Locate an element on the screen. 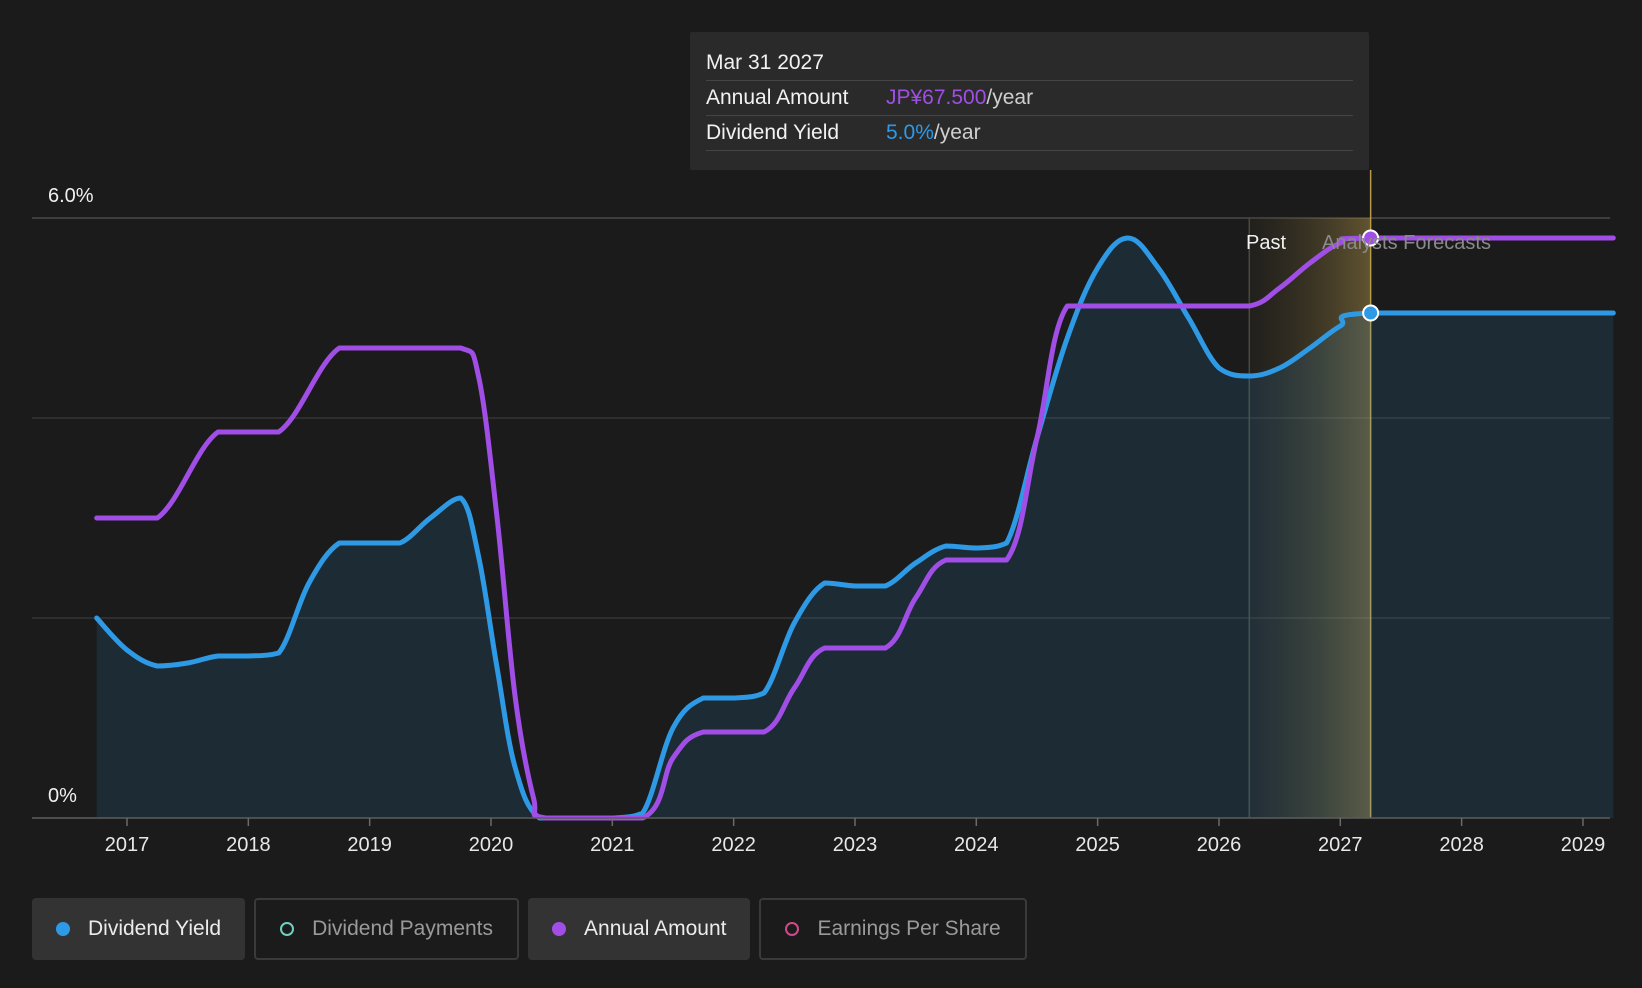 This screenshot has width=1642, height=988. legend-label: Dividend Payments is located at coordinates (403, 928).